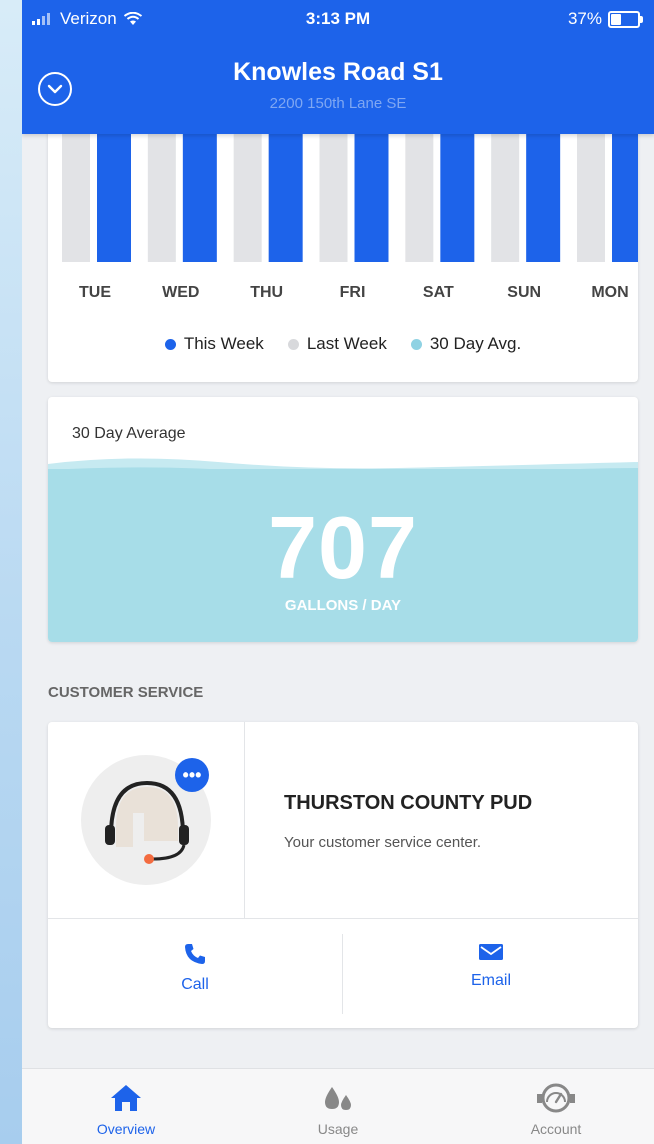 Image resolution: width=654 pixels, height=1144 pixels. I want to click on phone-icon, so click(195, 954).